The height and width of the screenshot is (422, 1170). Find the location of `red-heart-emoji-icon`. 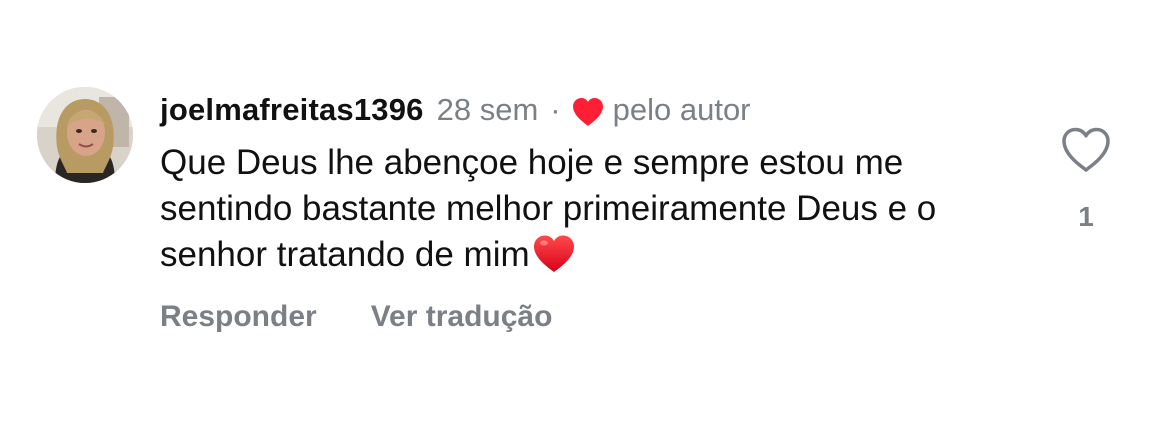

red-heart-emoji-icon is located at coordinates (554, 254).